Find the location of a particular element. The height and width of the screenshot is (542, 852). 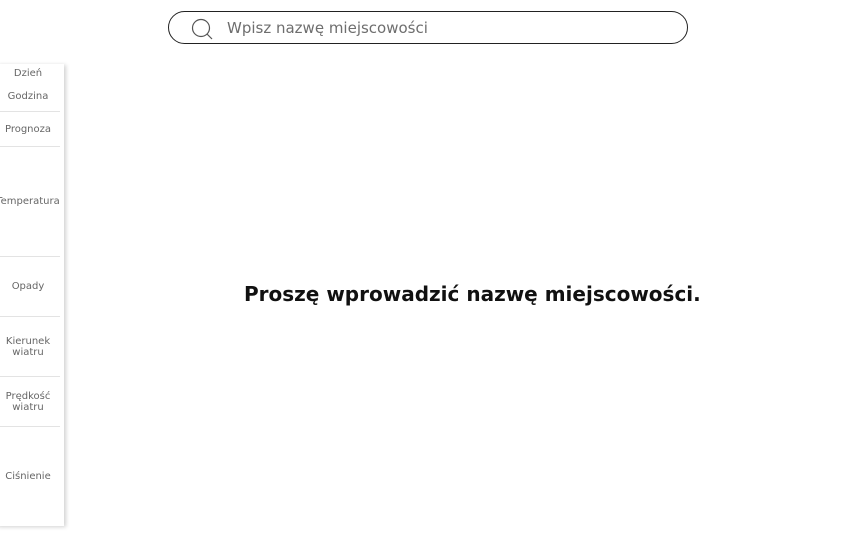

row-label-text: Godzina is located at coordinates (28, 96).